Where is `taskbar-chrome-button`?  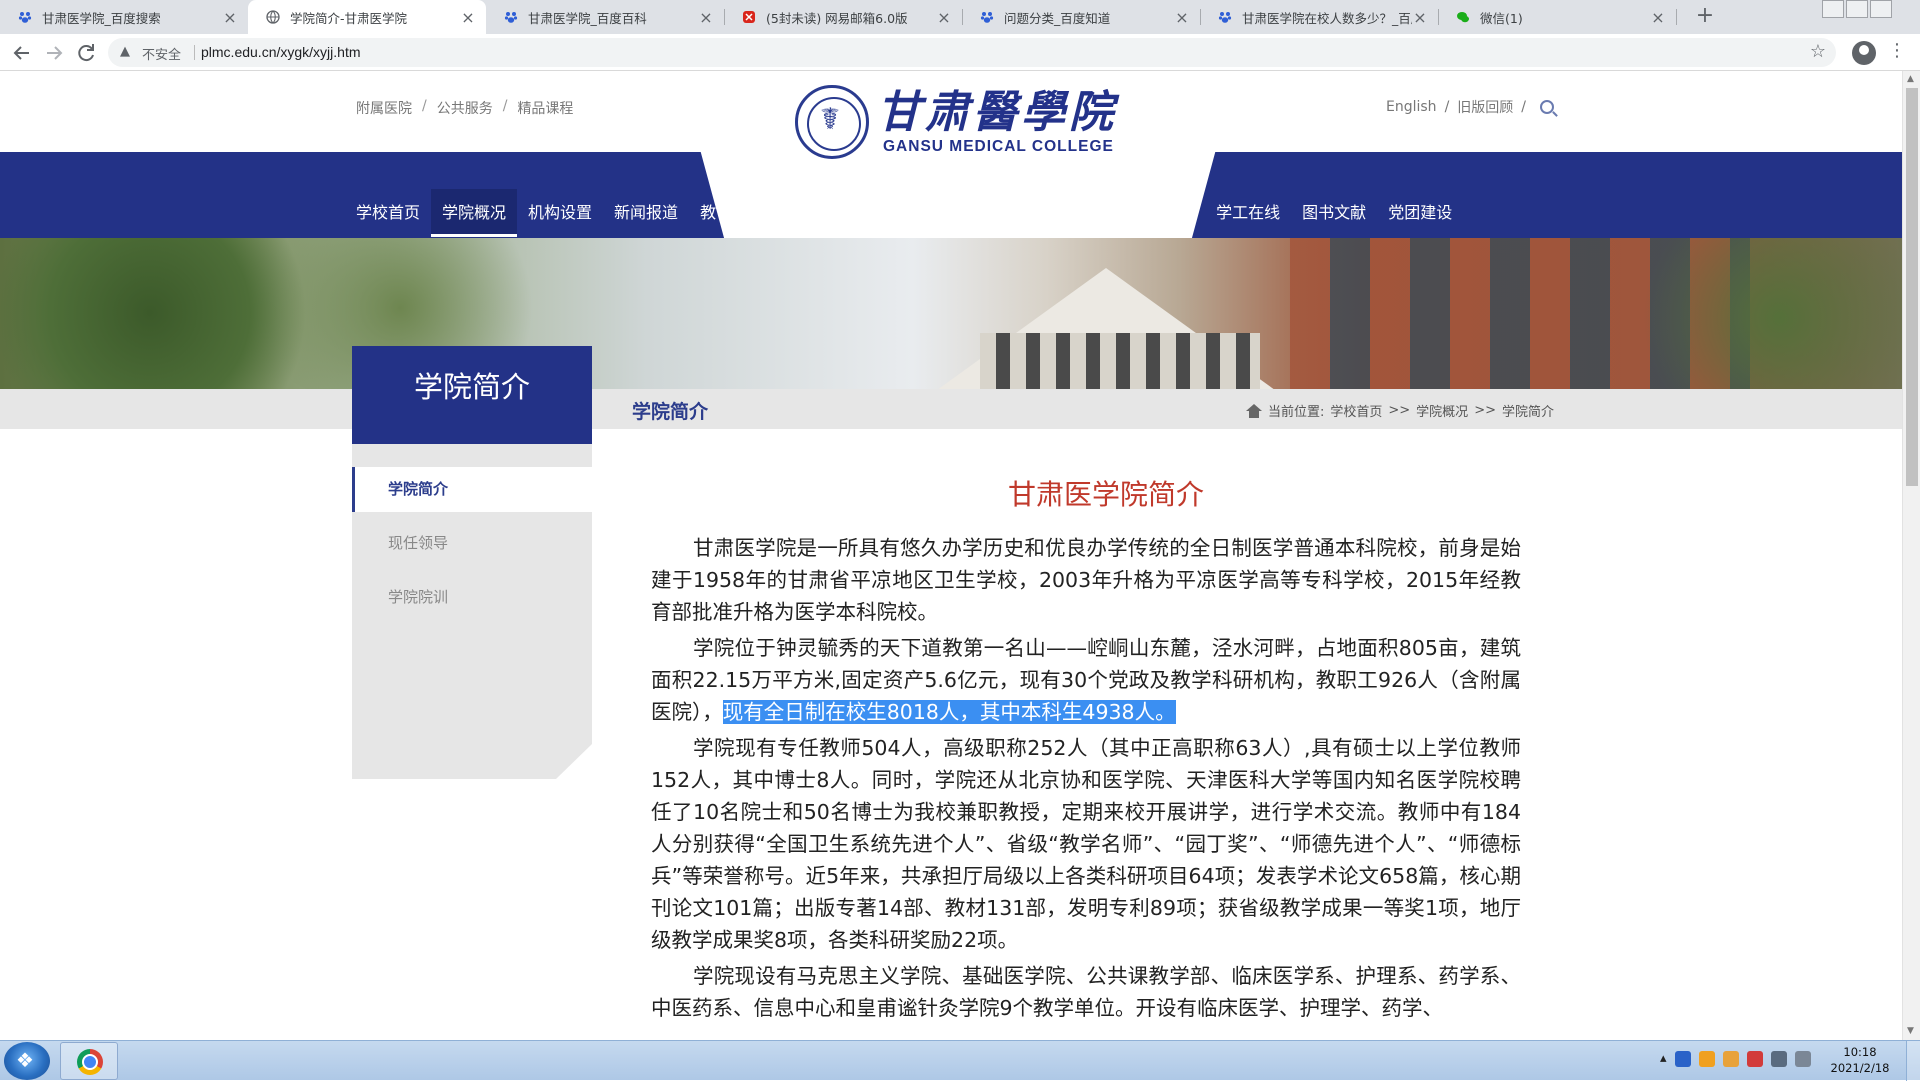
taskbar-chrome-button is located at coordinates (89, 1061).